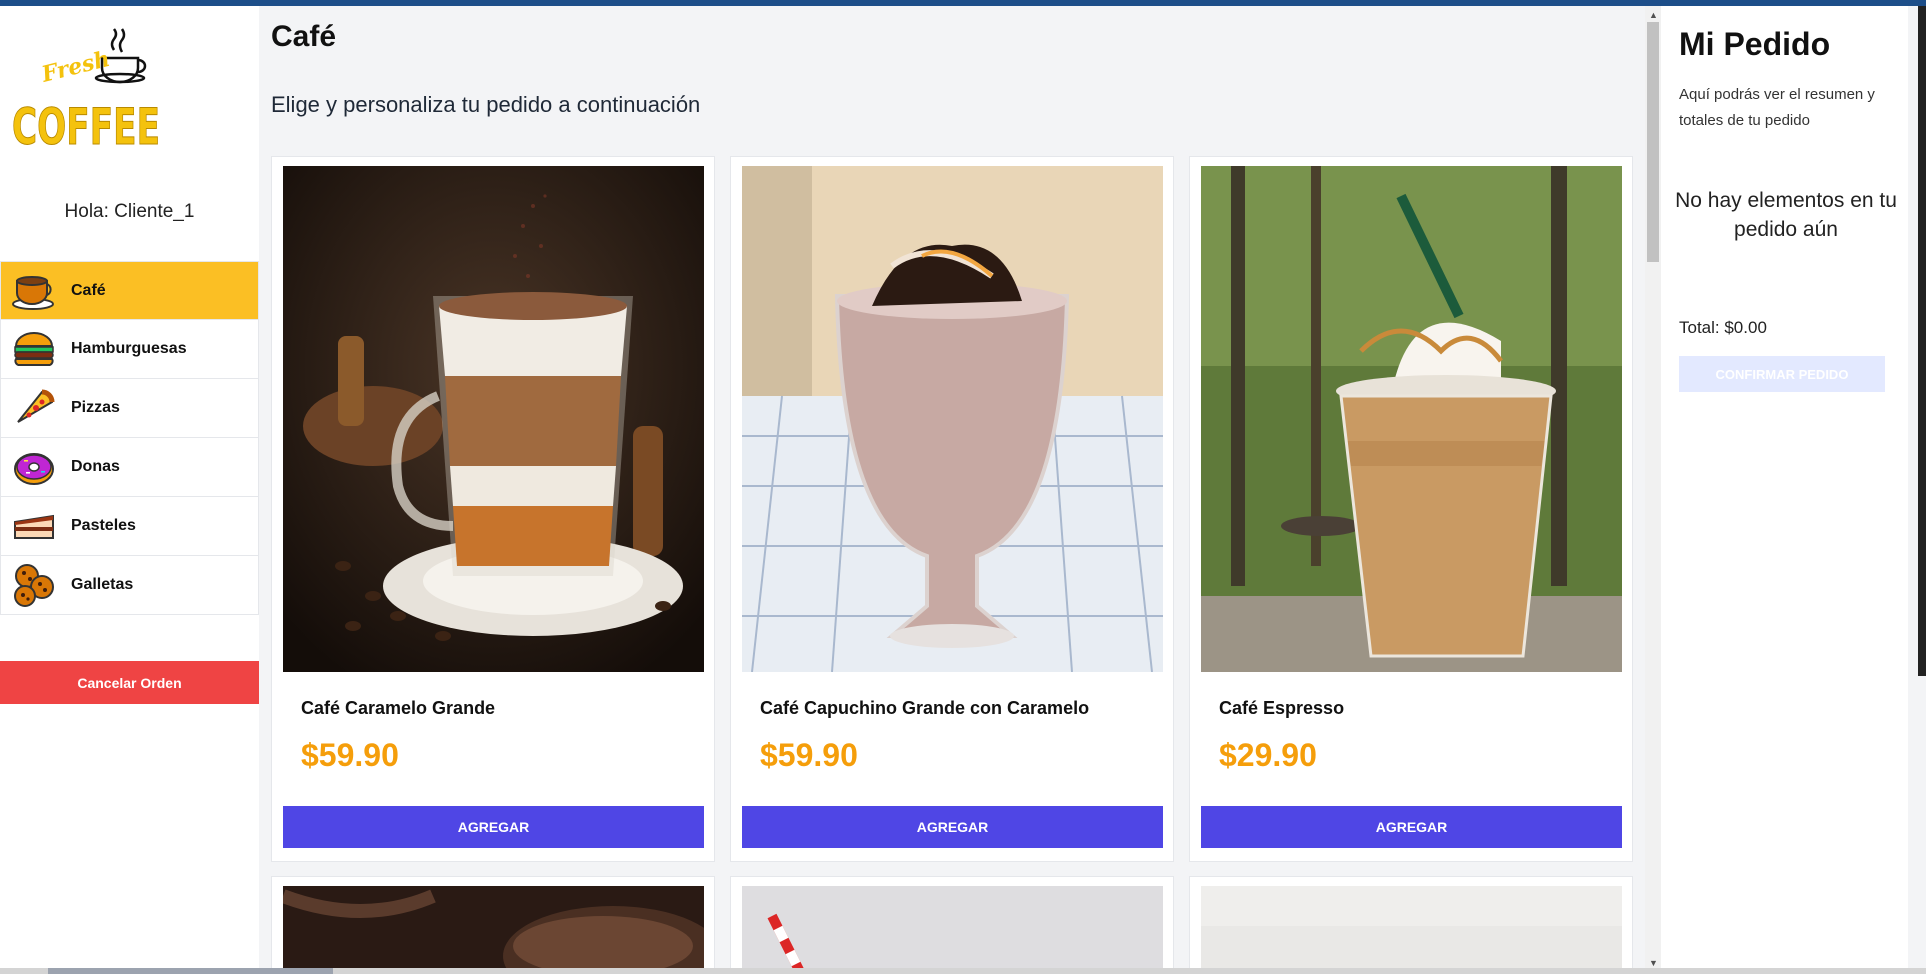  Describe the element at coordinates (86, 125) in the screenshot. I see `svg-text: COFFEE` at that location.